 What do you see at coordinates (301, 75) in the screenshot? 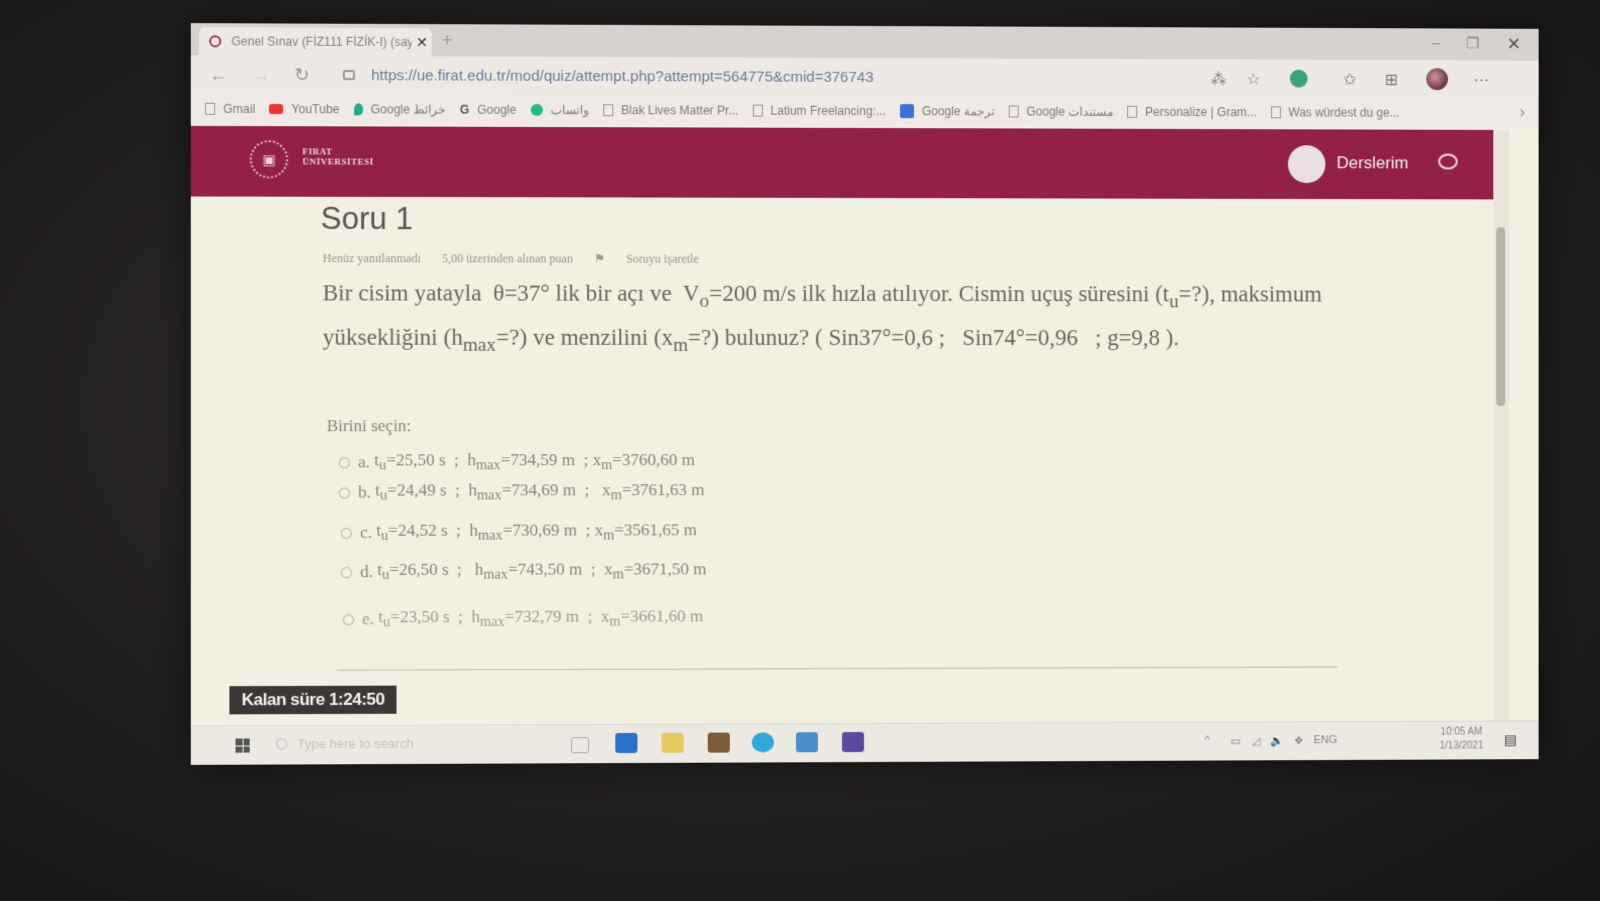
I see `reload-icon: ↻` at bounding box center [301, 75].